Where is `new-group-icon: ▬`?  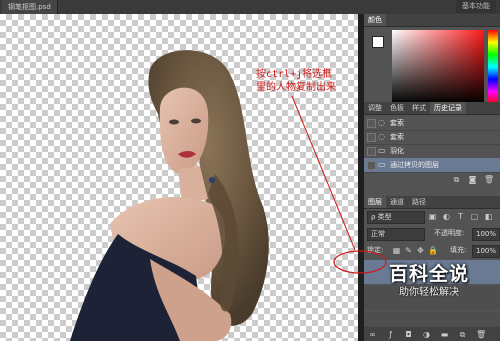 new-group-icon: ▬ is located at coordinates (444, 334).